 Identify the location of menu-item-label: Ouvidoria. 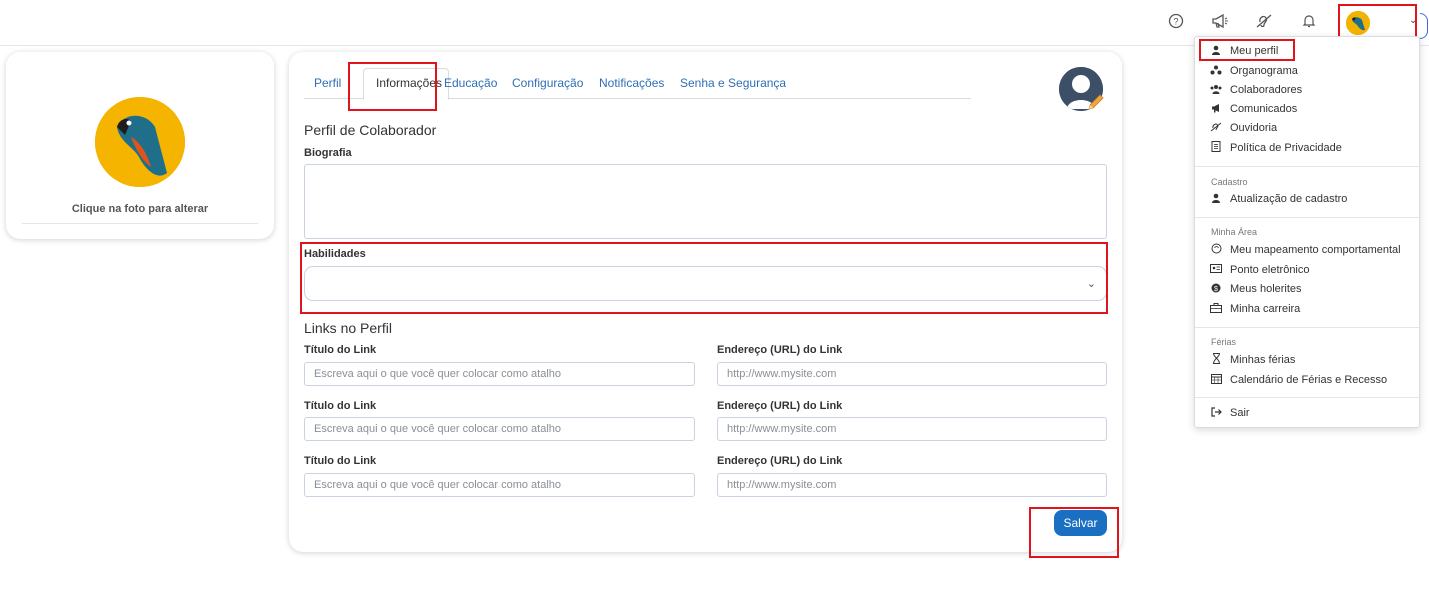
(1254, 128).